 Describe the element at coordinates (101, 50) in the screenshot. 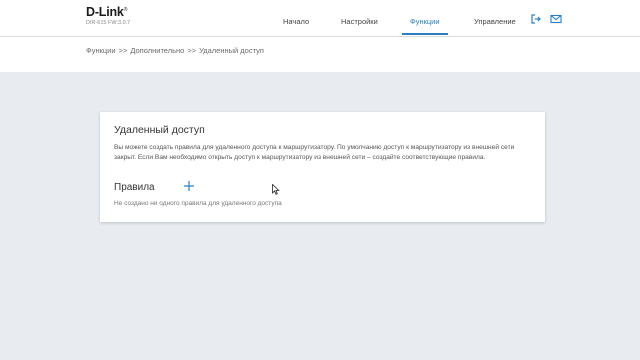

I see `breadcrumb-functions: Функции` at that location.